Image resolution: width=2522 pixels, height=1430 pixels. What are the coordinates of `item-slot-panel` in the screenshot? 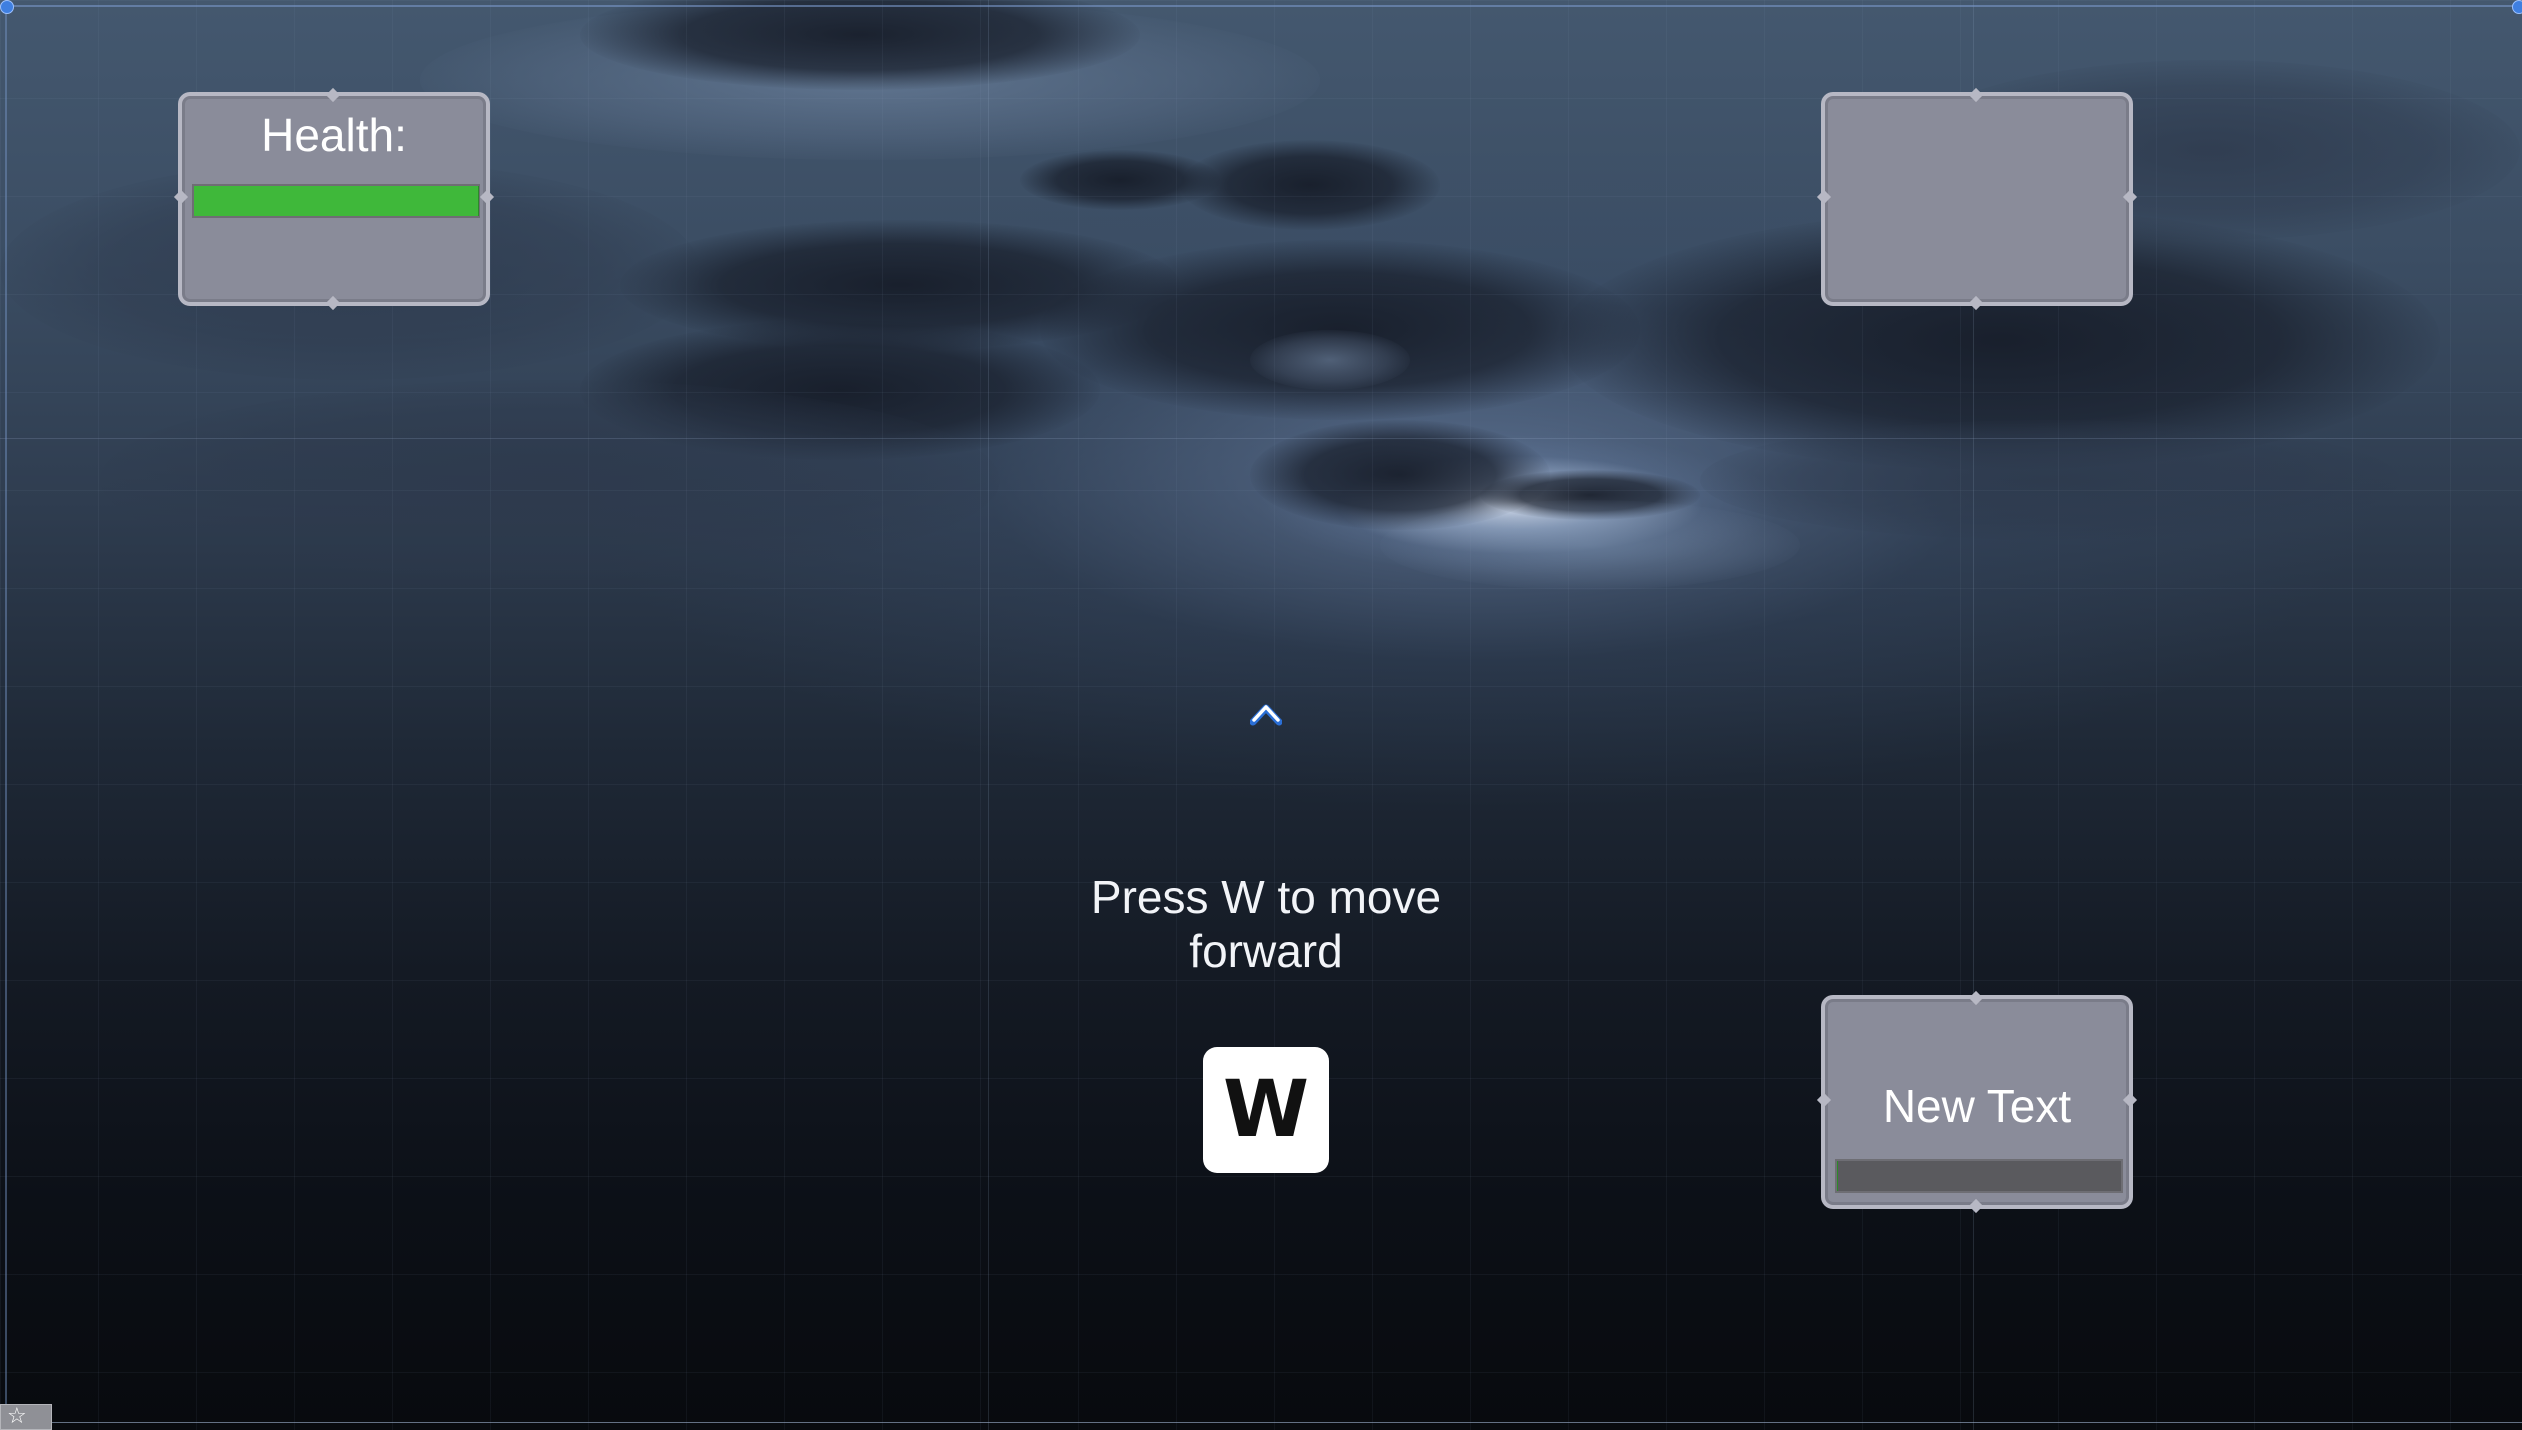 It's located at (1977, 199).